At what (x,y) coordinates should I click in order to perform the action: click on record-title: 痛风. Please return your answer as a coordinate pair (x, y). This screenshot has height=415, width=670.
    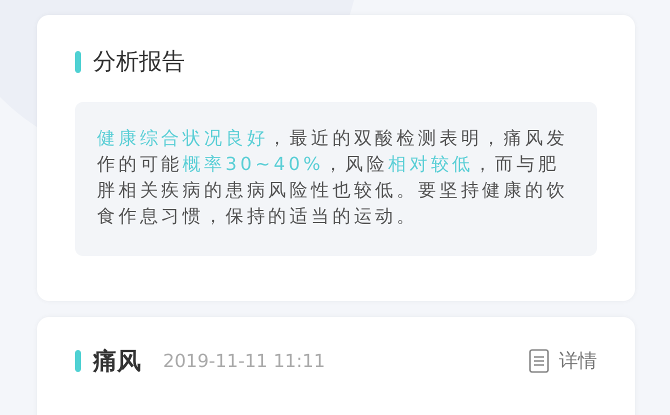
    Looking at the image, I should click on (117, 361).